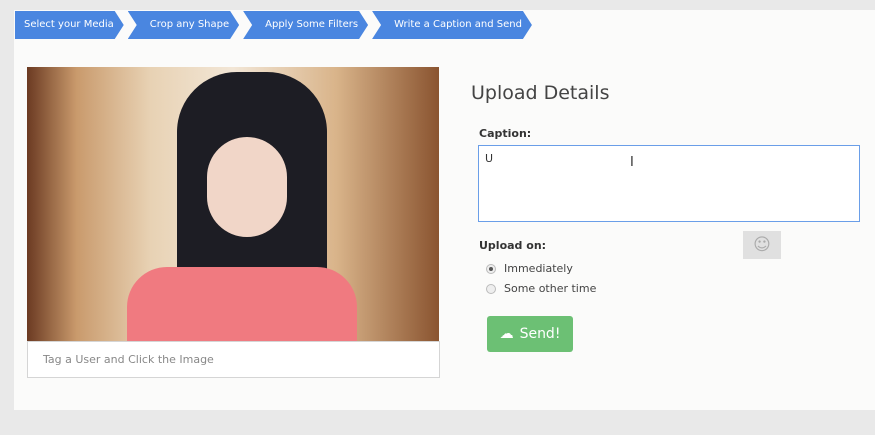 The height and width of the screenshot is (435, 875). What do you see at coordinates (305, 25) in the screenshot?
I see `step-filters: Apply Some Filters` at bounding box center [305, 25].